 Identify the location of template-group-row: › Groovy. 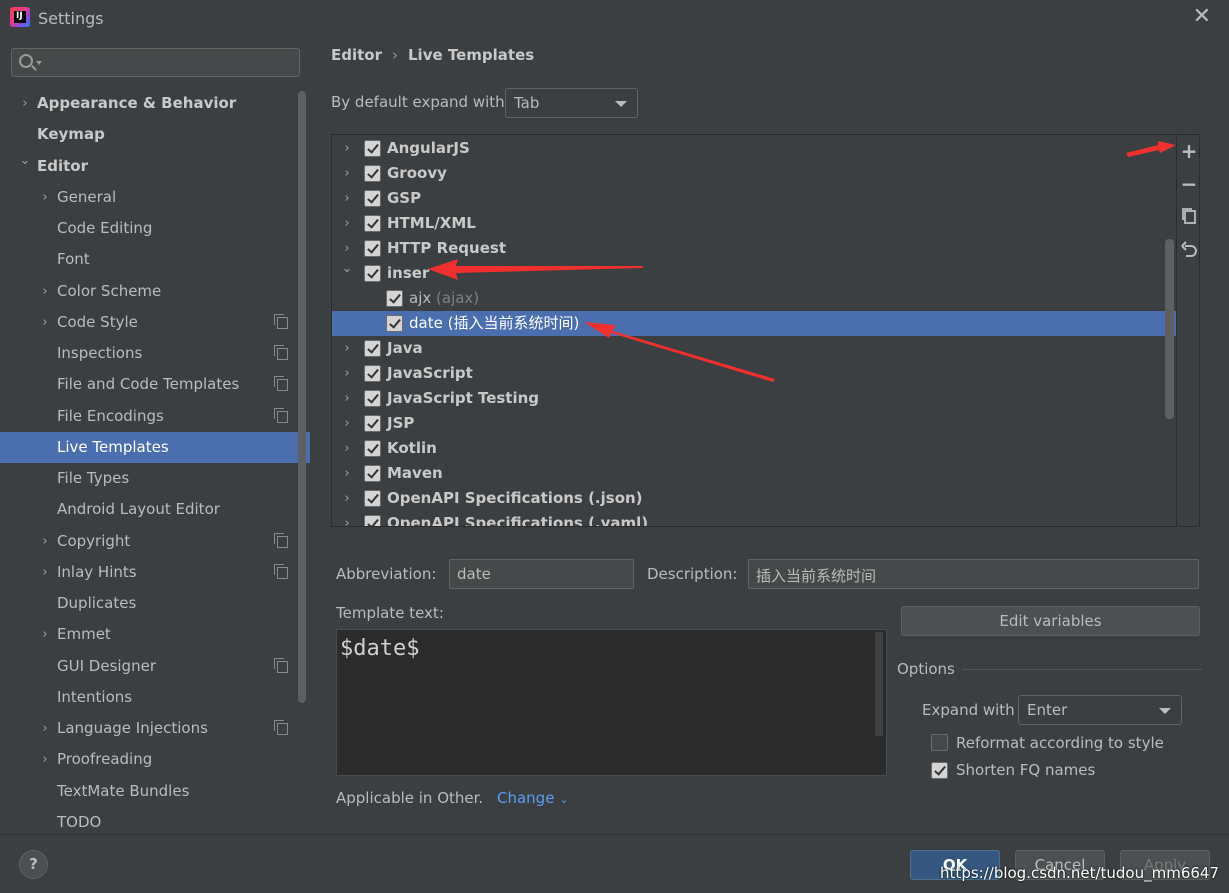
(754, 173).